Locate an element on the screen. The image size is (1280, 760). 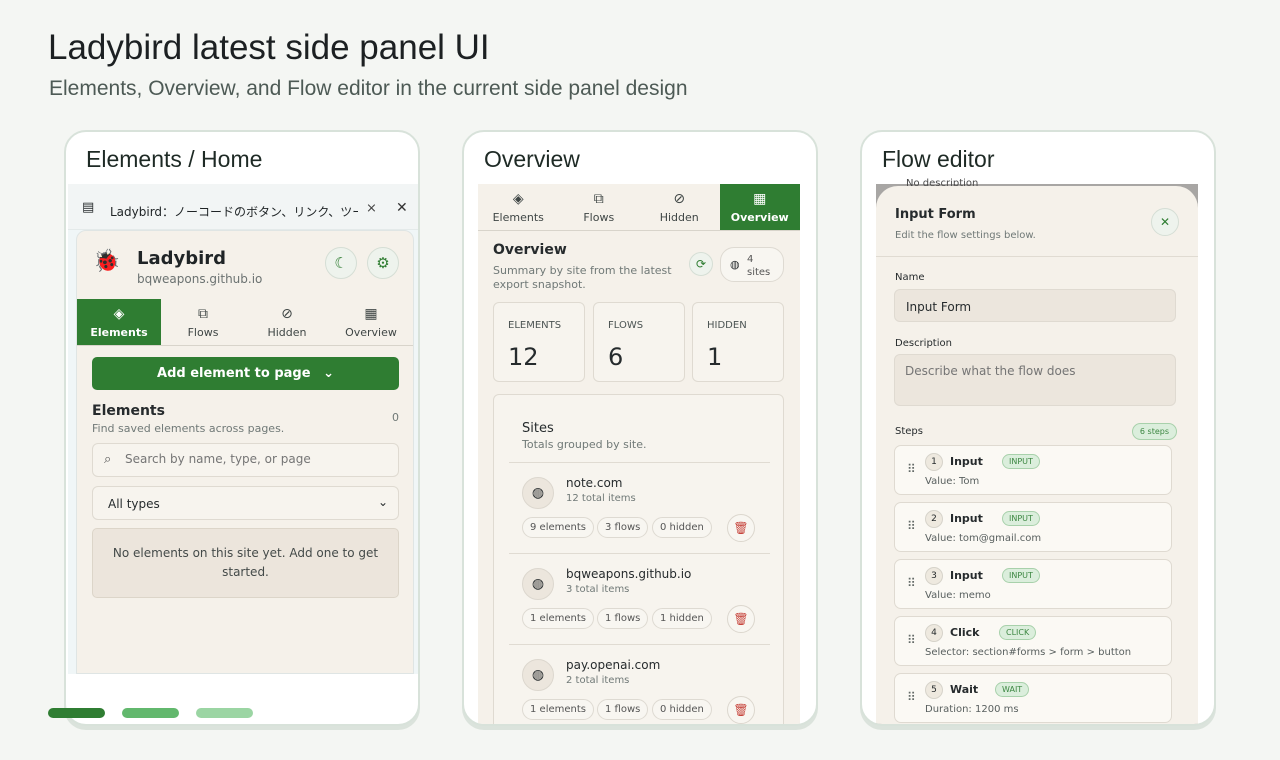
stat-flows: FLOWS 6 is located at coordinates (639, 342).